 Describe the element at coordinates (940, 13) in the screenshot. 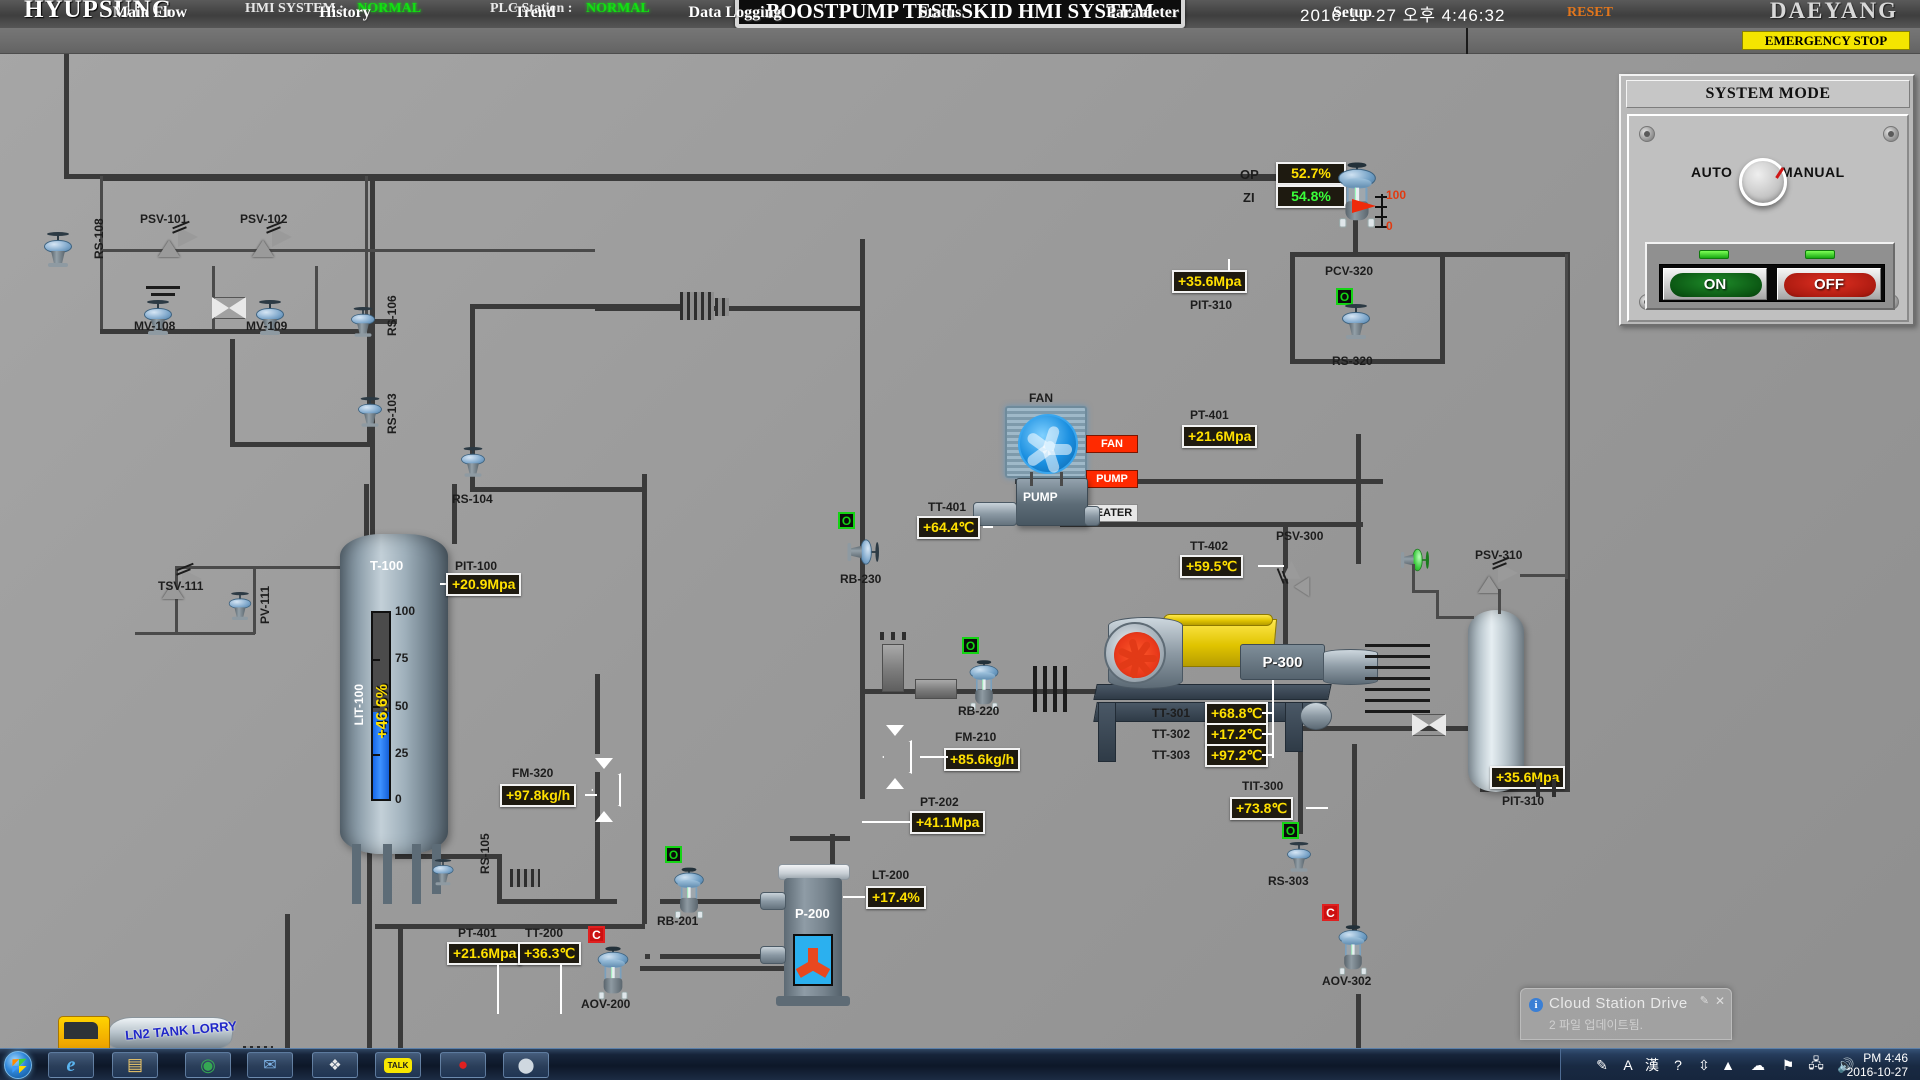

I see `menu-item-status: Status` at that location.